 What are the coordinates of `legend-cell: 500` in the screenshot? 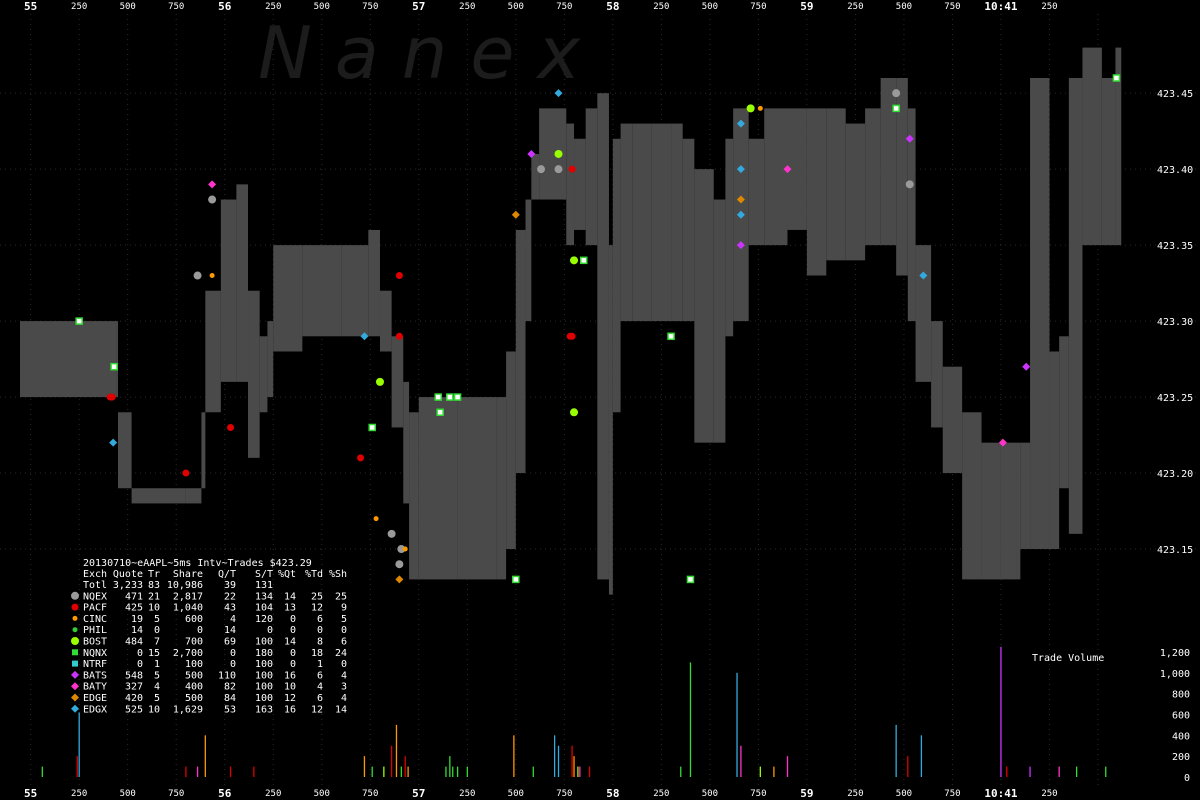 It's located at (194, 675).